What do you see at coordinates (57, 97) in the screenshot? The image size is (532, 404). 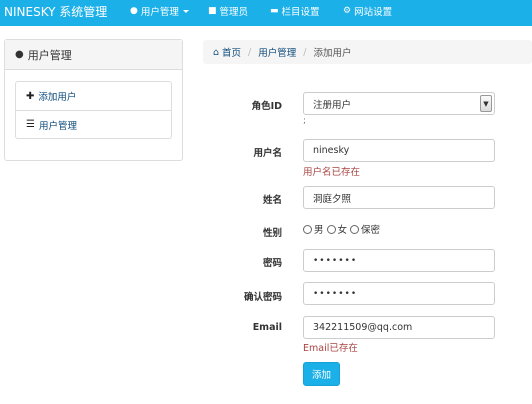 I see `sidebar-item-label: 添加用户` at bounding box center [57, 97].